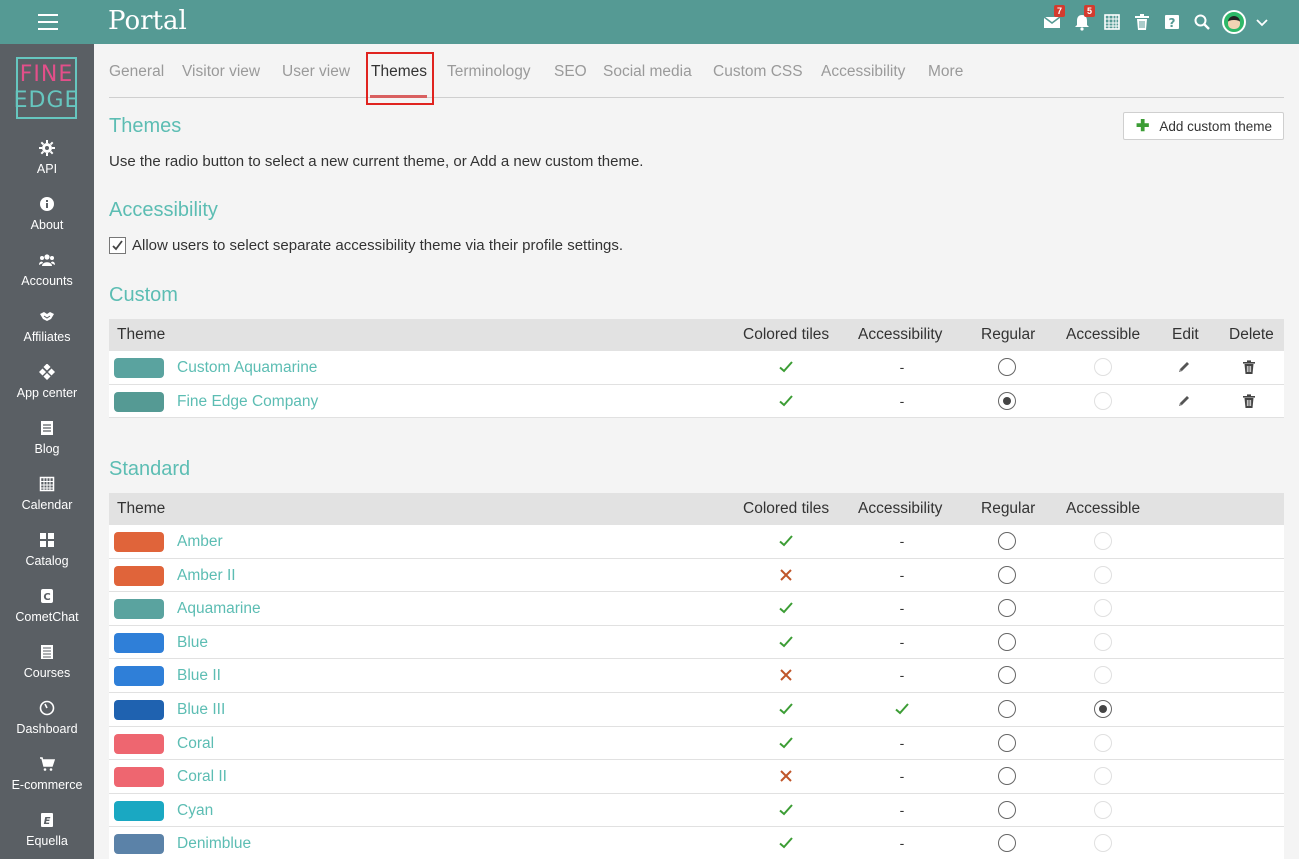 This screenshot has height=859, width=1299. I want to click on tab-seo: SEO, so click(570, 72).